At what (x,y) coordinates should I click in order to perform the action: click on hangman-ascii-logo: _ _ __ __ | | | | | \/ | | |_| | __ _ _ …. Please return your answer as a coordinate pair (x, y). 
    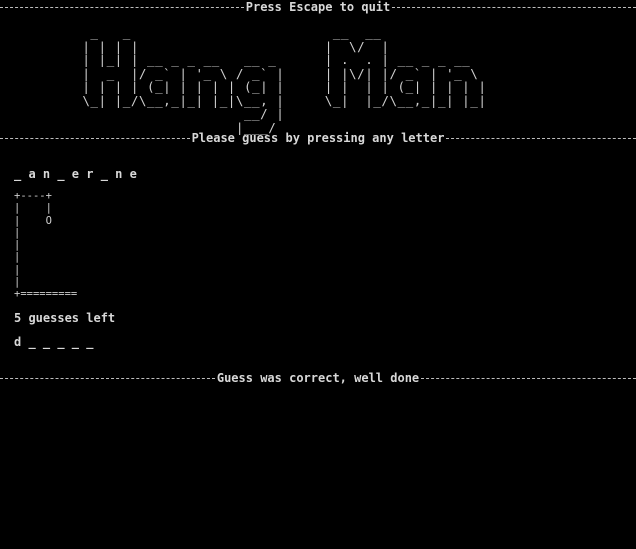
    Looking at the image, I should click on (284, 80).